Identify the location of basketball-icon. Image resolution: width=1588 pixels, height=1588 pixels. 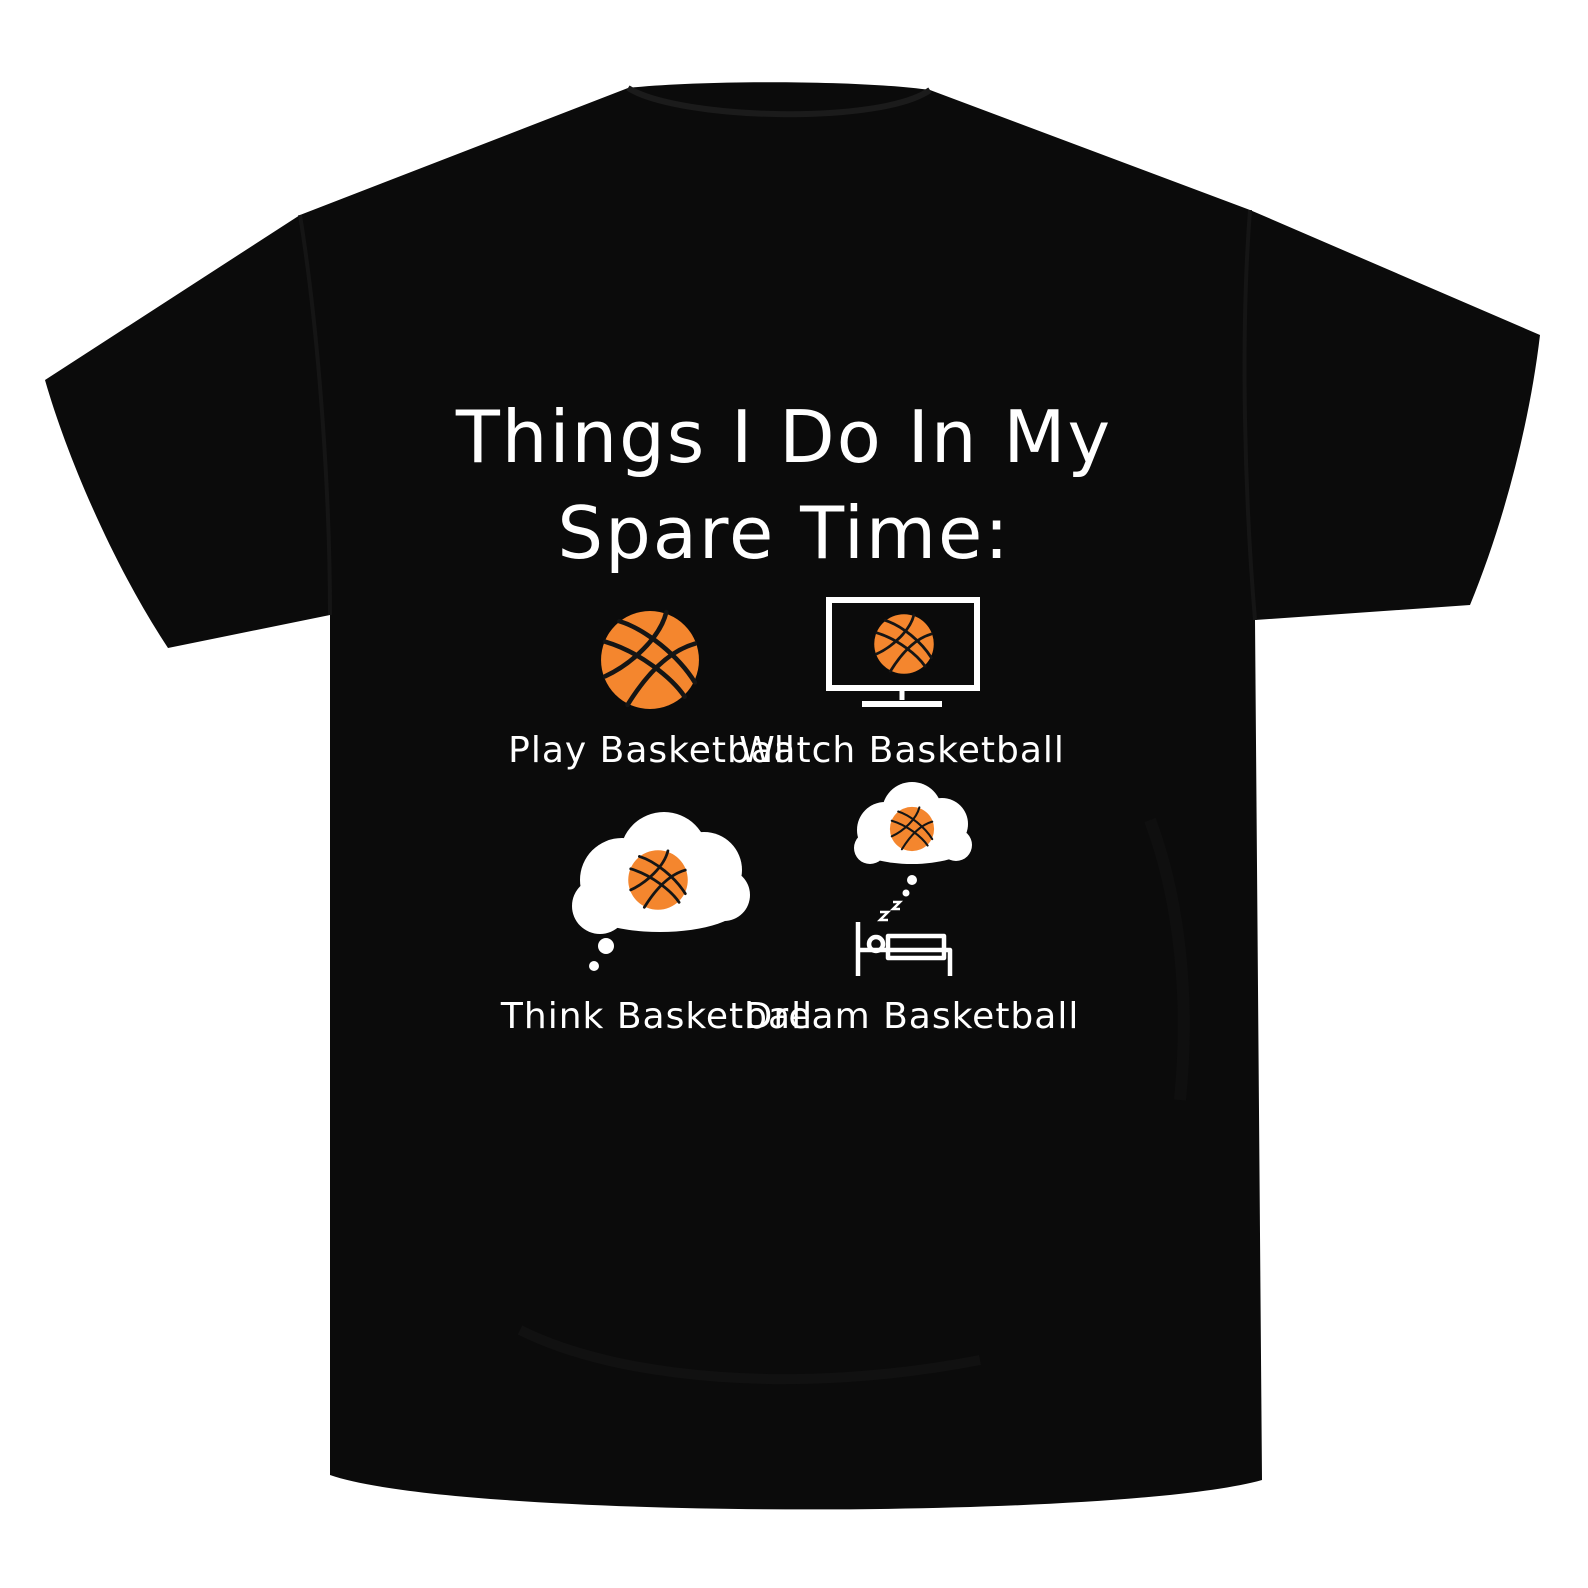
(650, 660).